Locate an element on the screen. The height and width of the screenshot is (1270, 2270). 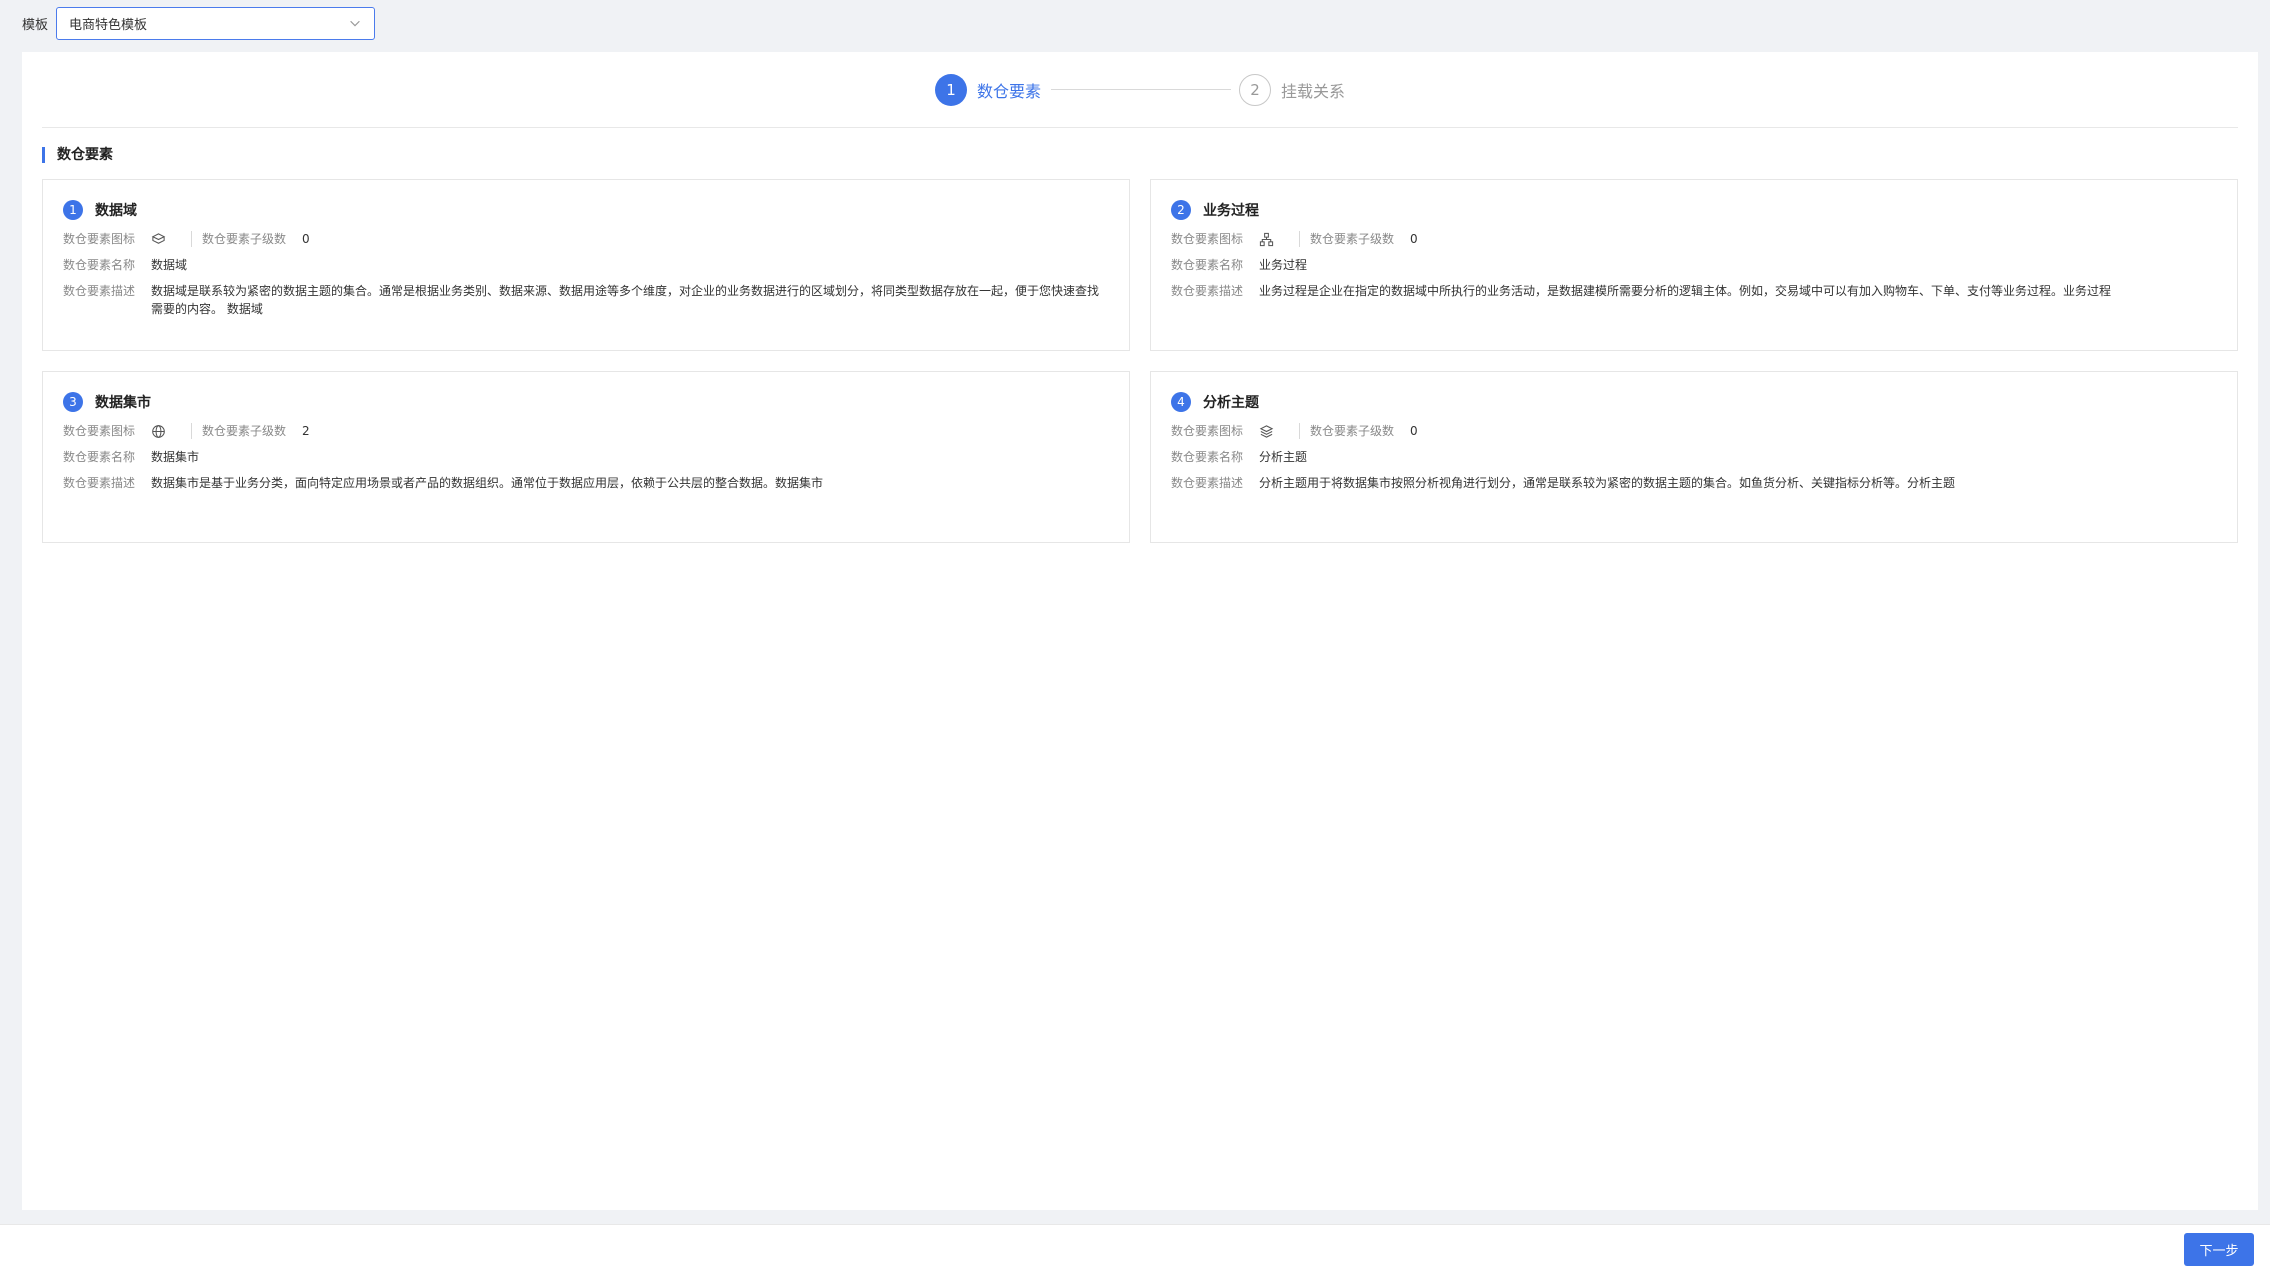
card-number: 1 is located at coordinates (73, 210).